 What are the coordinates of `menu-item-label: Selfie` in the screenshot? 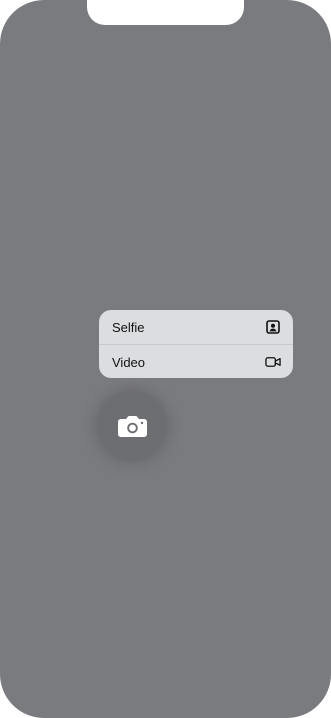 It's located at (128, 327).